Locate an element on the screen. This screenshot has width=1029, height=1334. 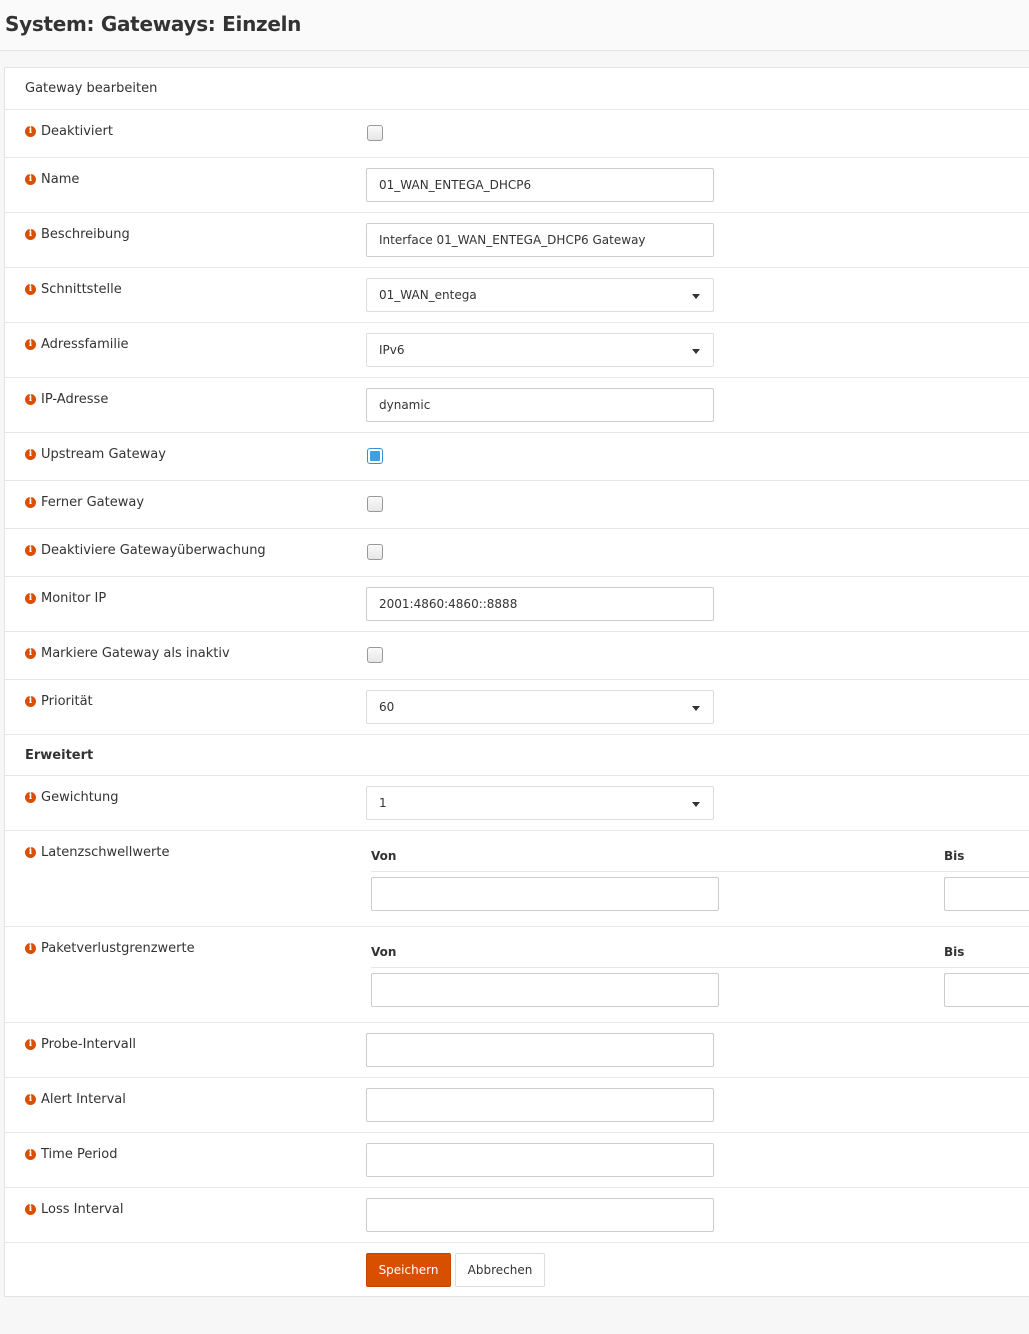
panel-header-row: Gateway bearbeiten is located at coordinates (517, 88).